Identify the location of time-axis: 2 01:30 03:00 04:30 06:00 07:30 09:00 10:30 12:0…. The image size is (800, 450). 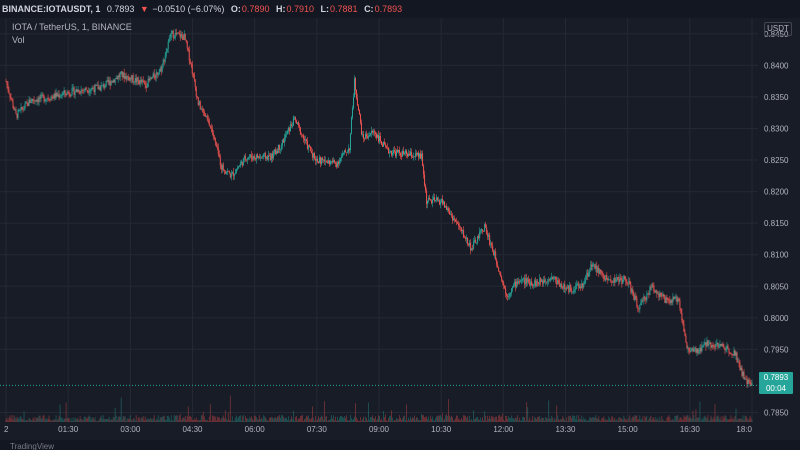
(378, 429).